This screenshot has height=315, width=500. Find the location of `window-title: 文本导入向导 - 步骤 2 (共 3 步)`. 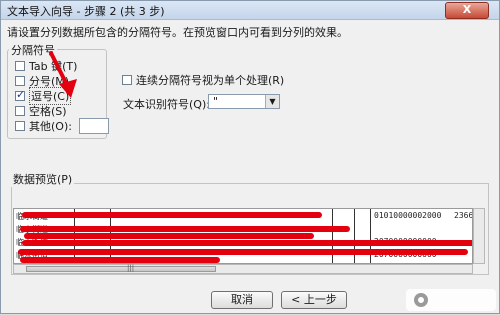

window-title: 文本导入向导 - 步骤 2 (共 3 步) is located at coordinates (86, 11).